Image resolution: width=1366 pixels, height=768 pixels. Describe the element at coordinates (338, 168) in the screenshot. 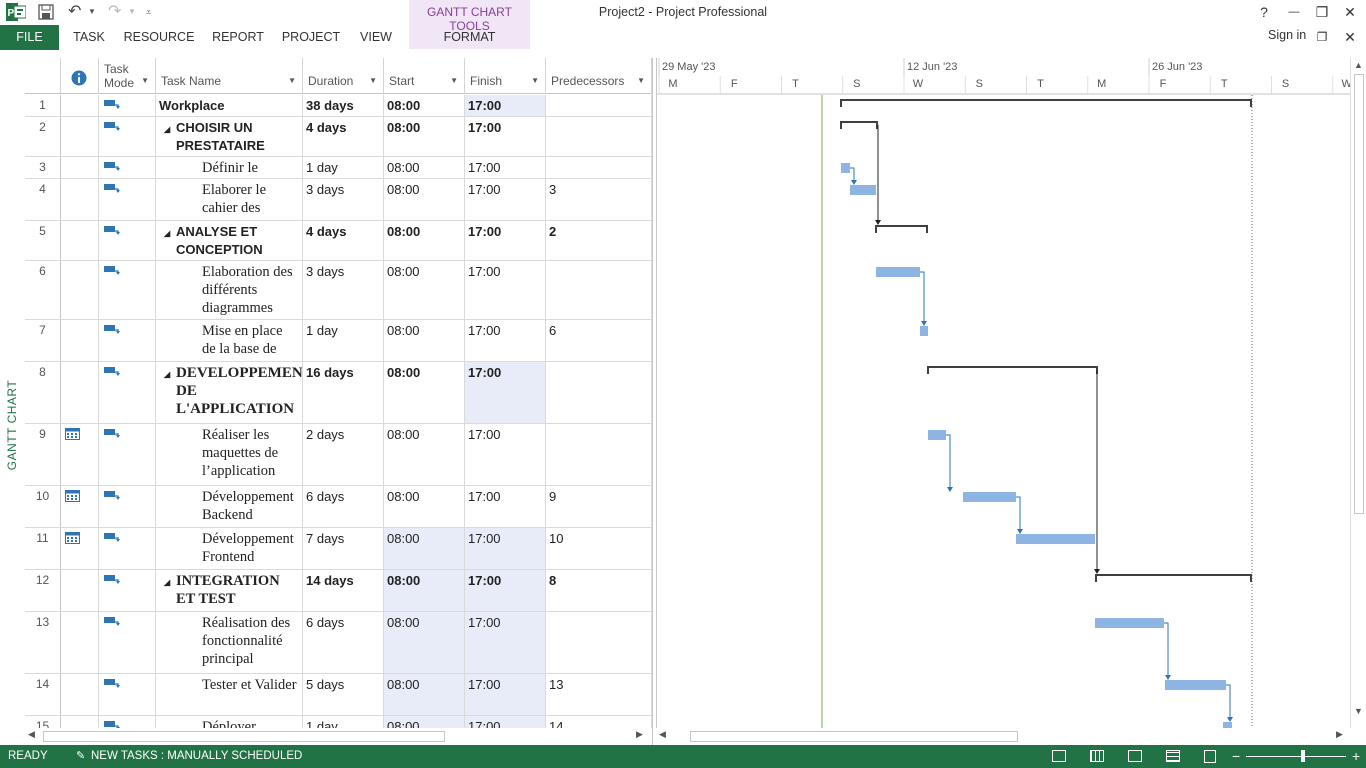

I see `table-row: 3 Définir le budget 1 day08:0017:00` at that location.